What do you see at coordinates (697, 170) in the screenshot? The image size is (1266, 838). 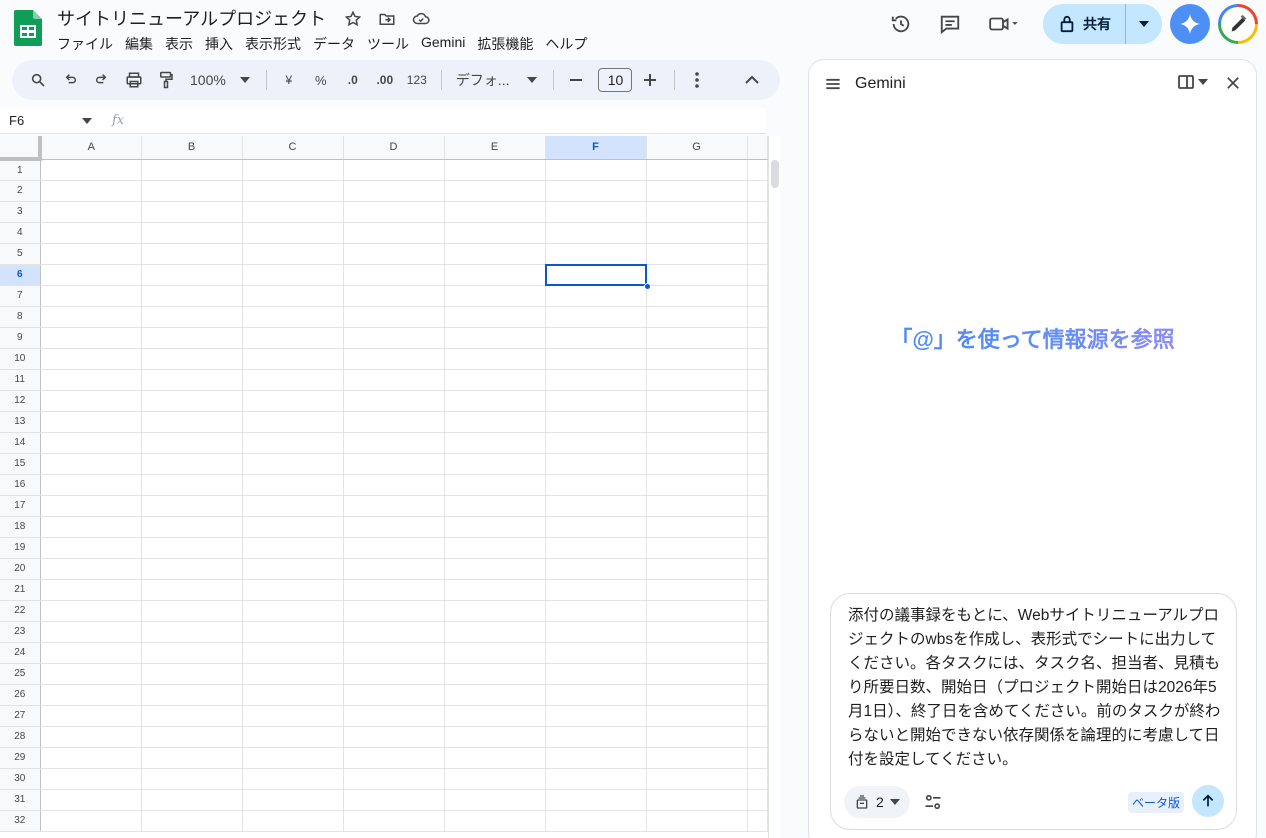 I see `cell-g1` at bounding box center [697, 170].